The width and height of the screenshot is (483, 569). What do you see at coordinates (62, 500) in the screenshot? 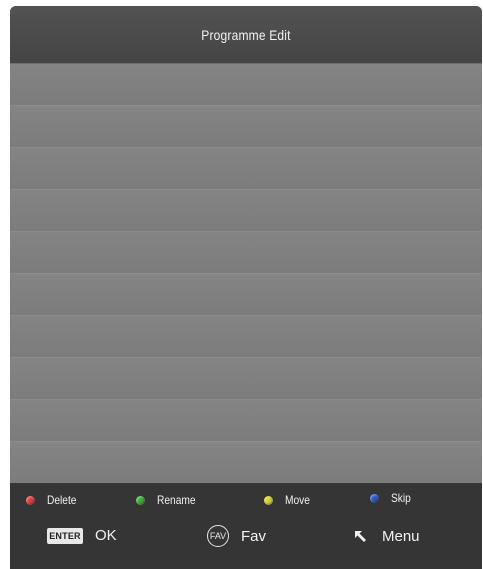
I see `delete-label: Delete` at bounding box center [62, 500].